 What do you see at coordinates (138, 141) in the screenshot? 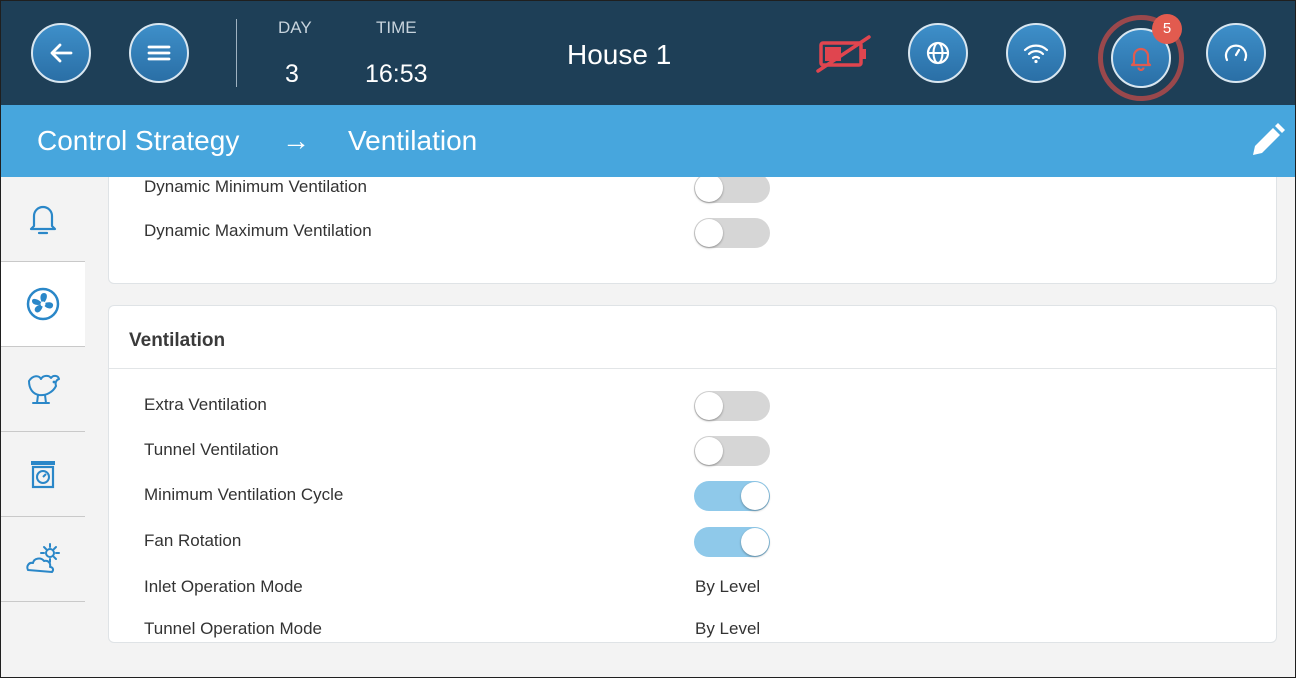
I see `breadcrumb-control-strategy: Control Strategy` at bounding box center [138, 141].